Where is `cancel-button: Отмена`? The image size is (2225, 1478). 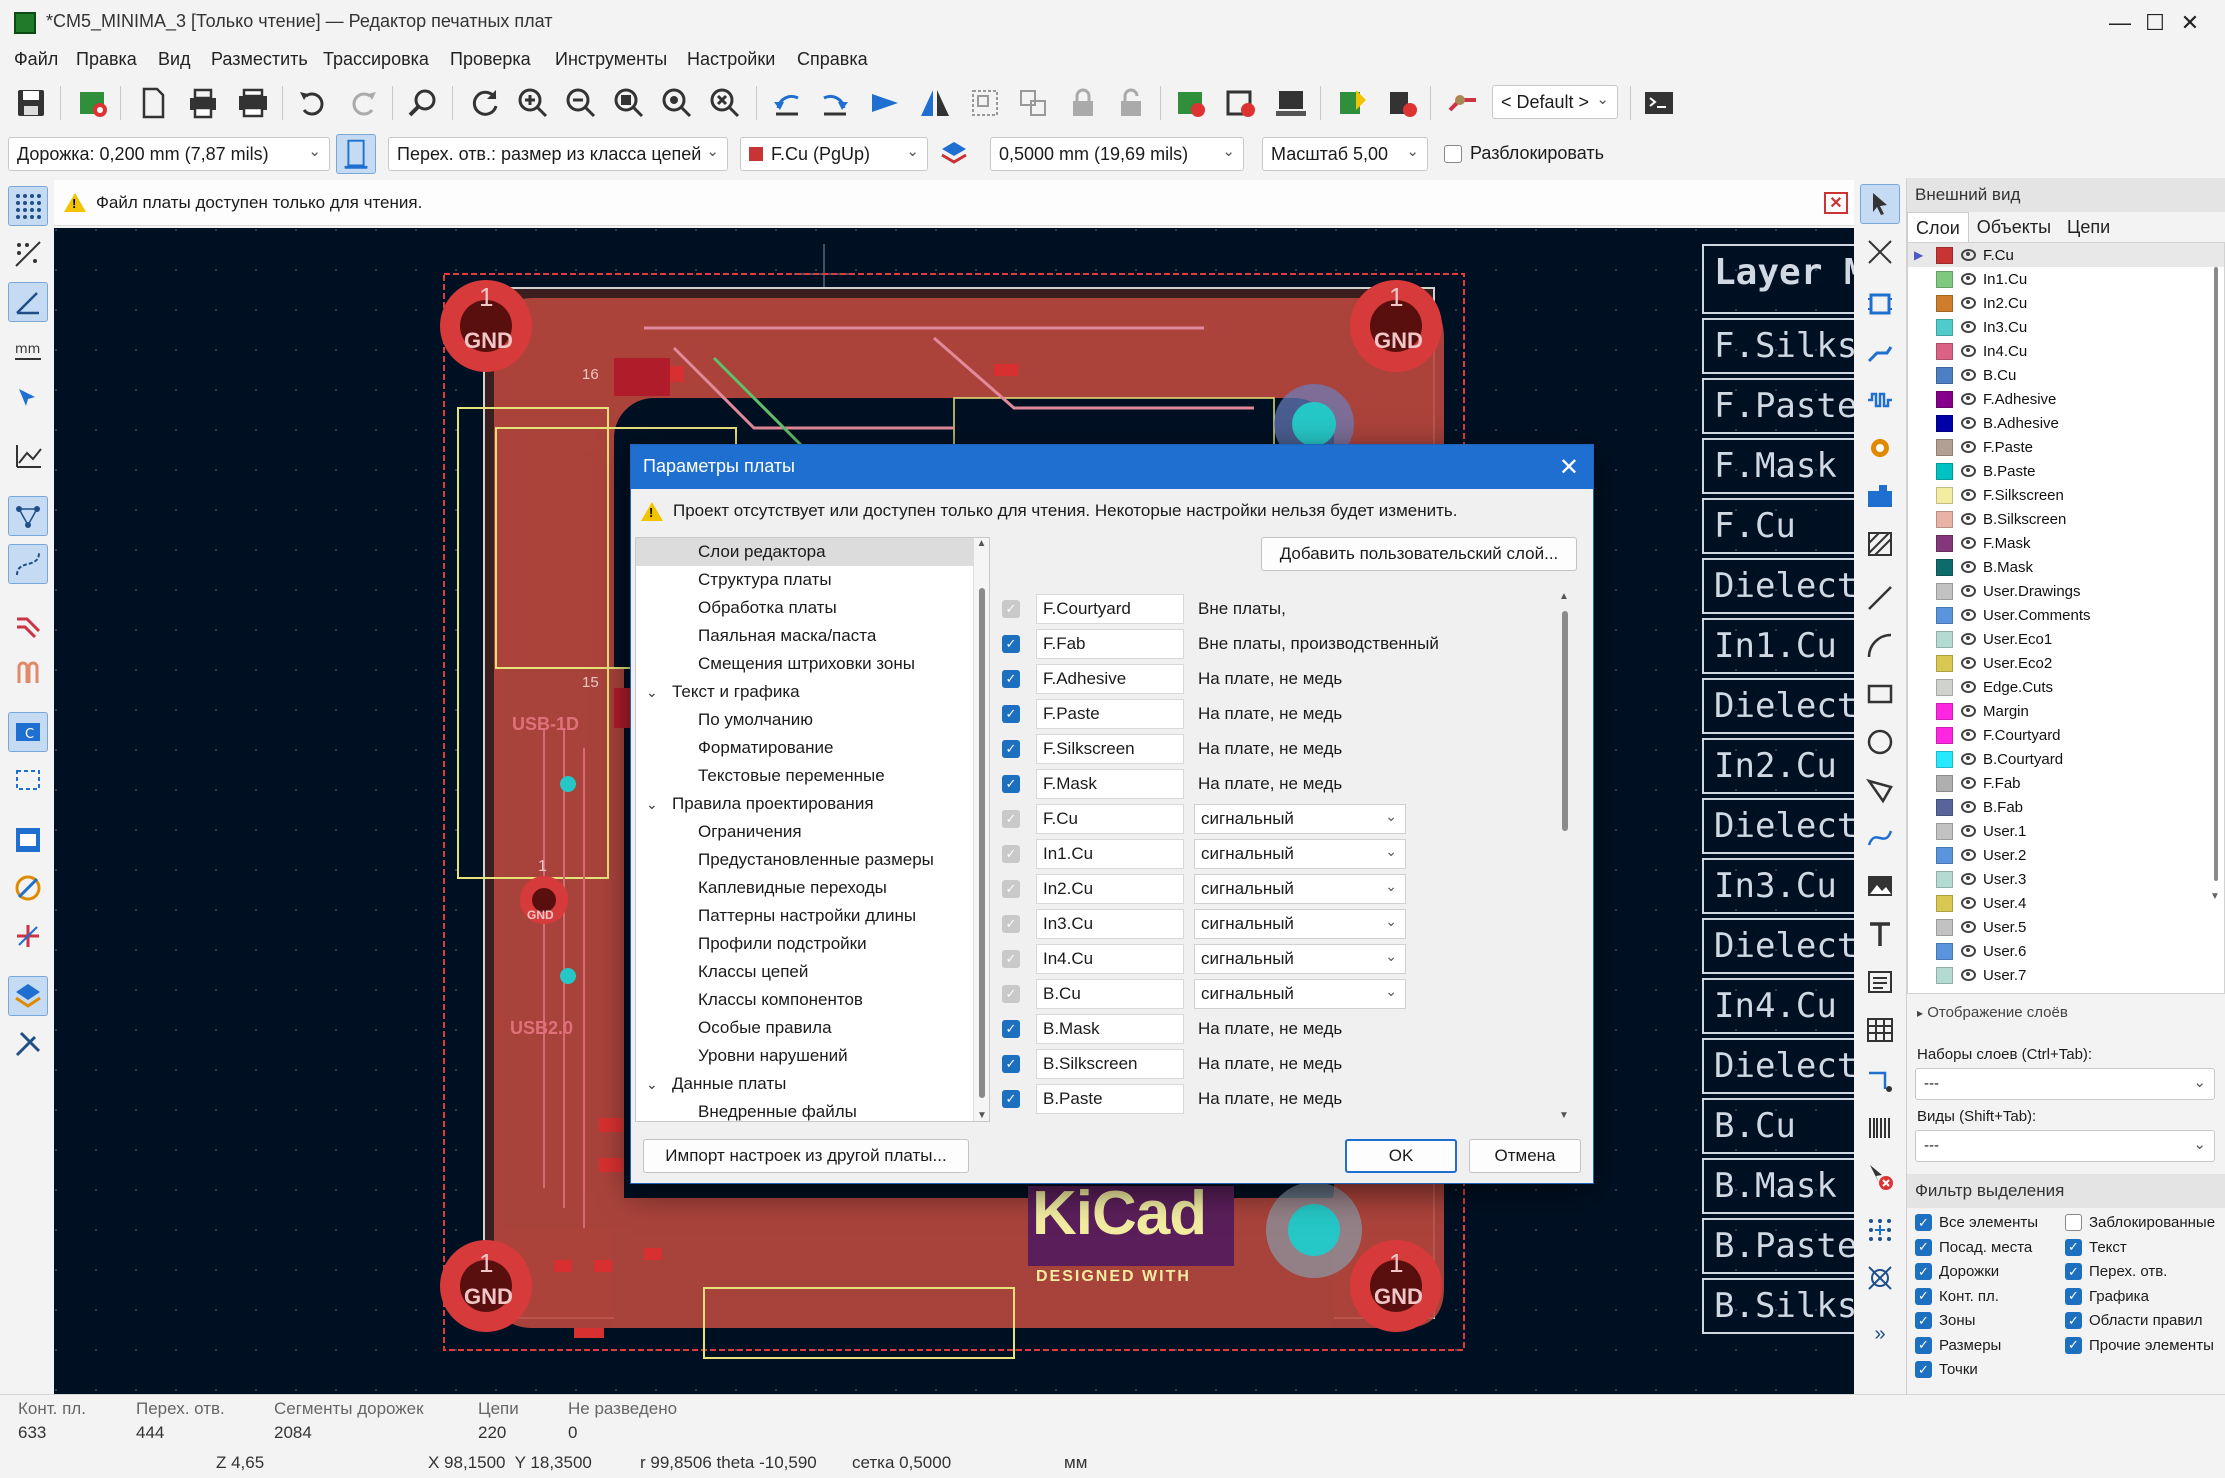 cancel-button: Отмена is located at coordinates (1525, 1156).